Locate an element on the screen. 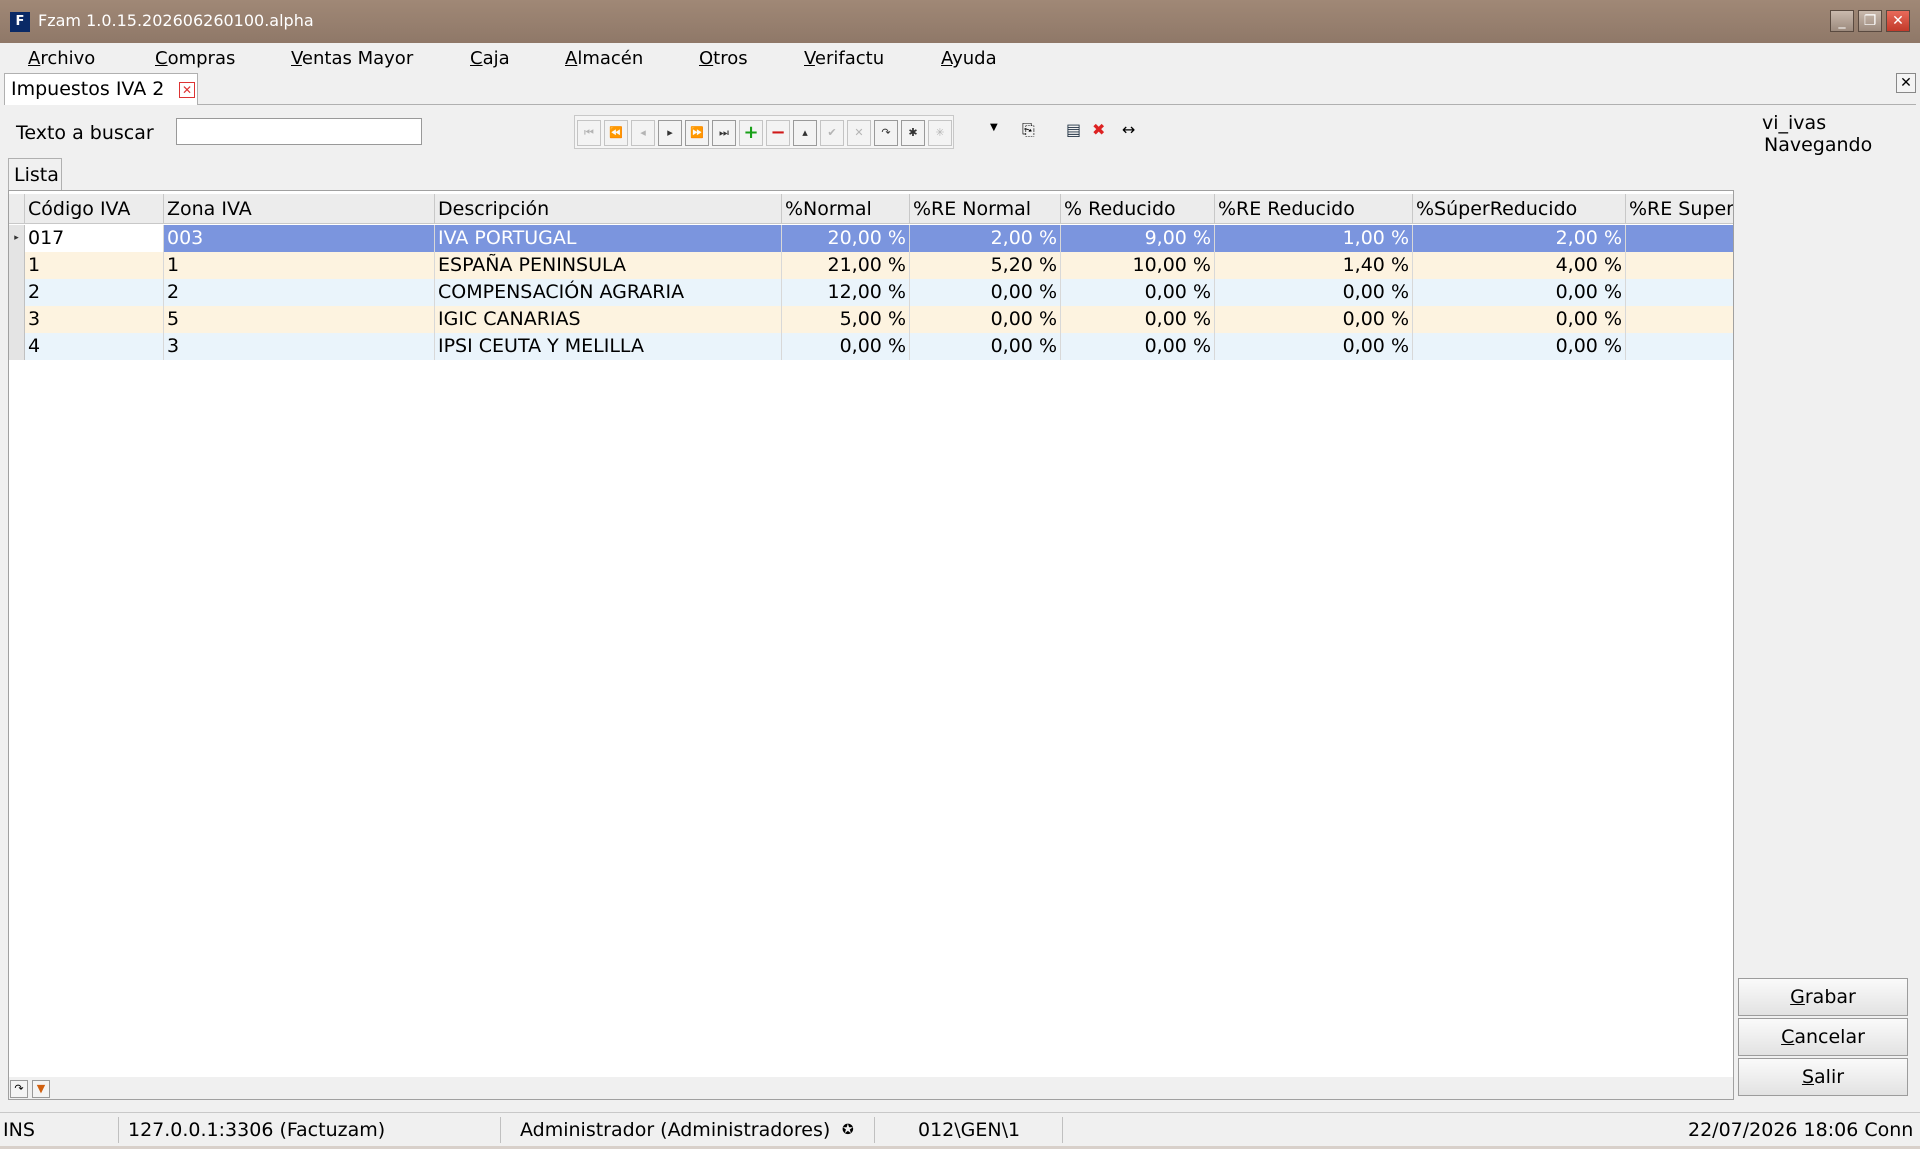 The height and width of the screenshot is (1149, 1920). menu-otros: Otros is located at coordinates (723, 58).